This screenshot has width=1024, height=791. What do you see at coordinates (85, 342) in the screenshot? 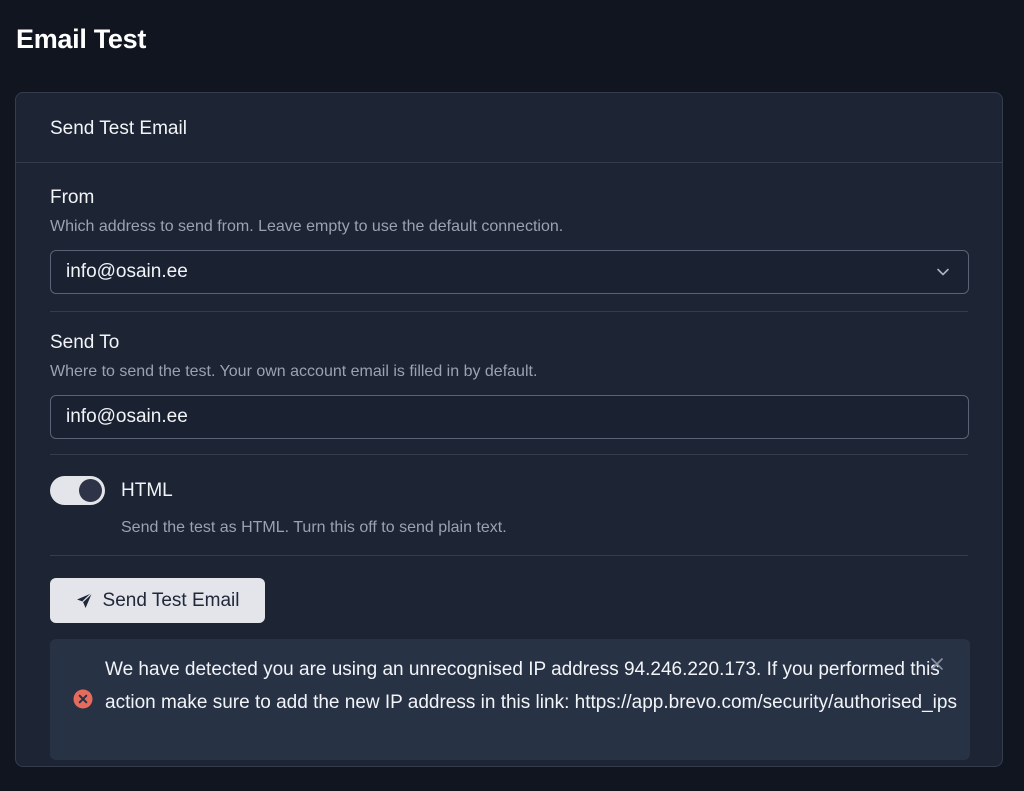
I see `send-to-label: Send To` at bounding box center [85, 342].